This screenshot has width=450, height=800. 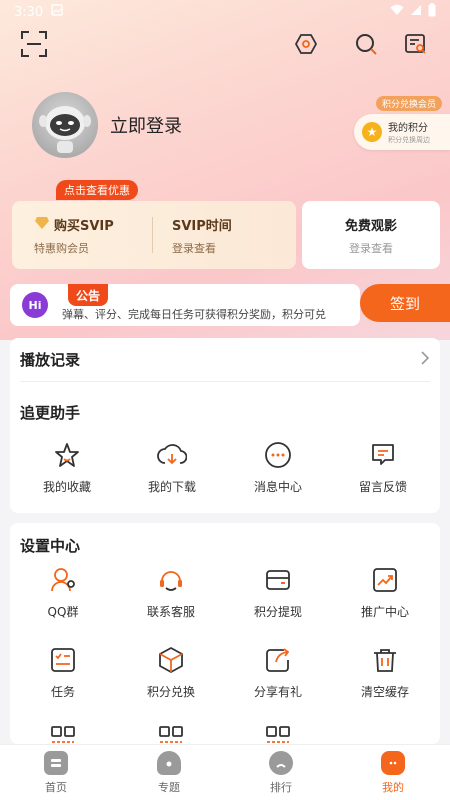 What do you see at coordinates (225, 12) in the screenshot?
I see `status-bar: 3:30` at bounding box center [225, 12].